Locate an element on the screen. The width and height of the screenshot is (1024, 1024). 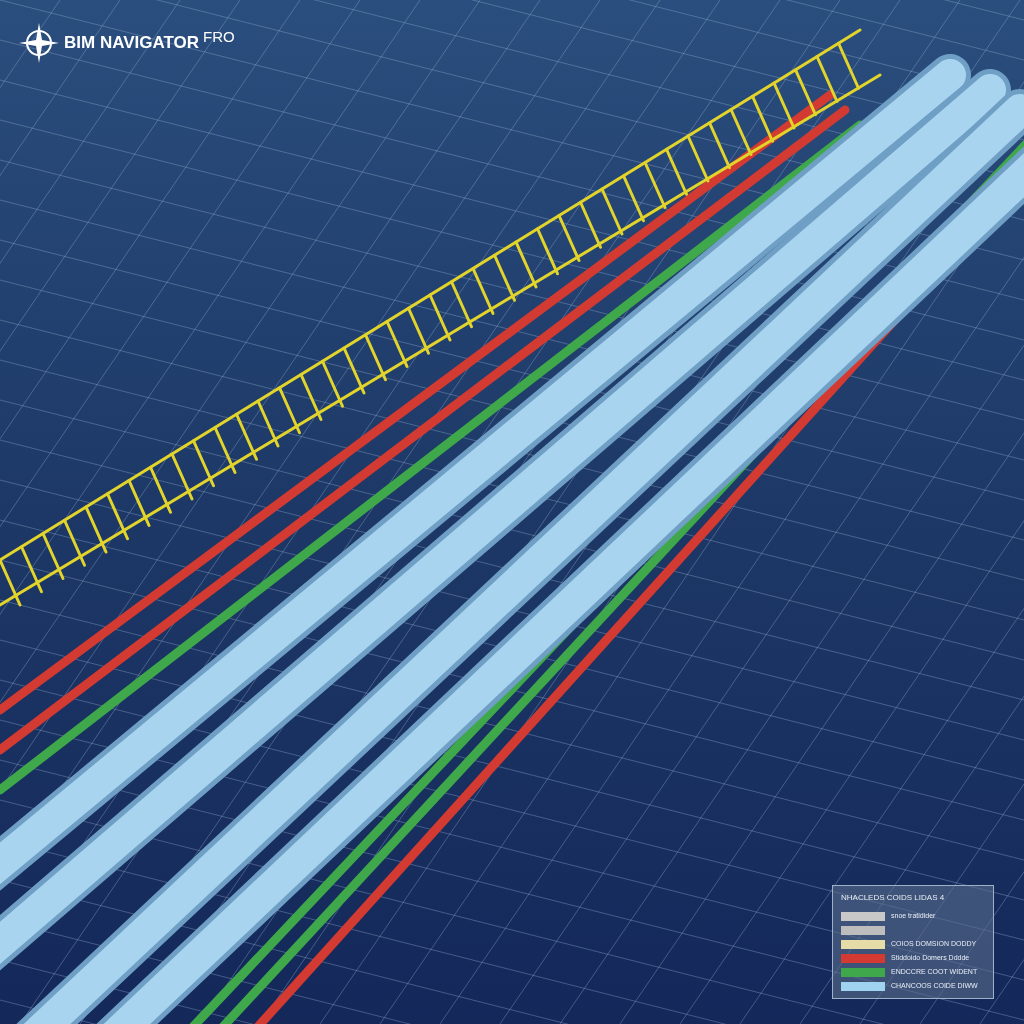
edition-label: FRO is located at coordinates (219, 37).